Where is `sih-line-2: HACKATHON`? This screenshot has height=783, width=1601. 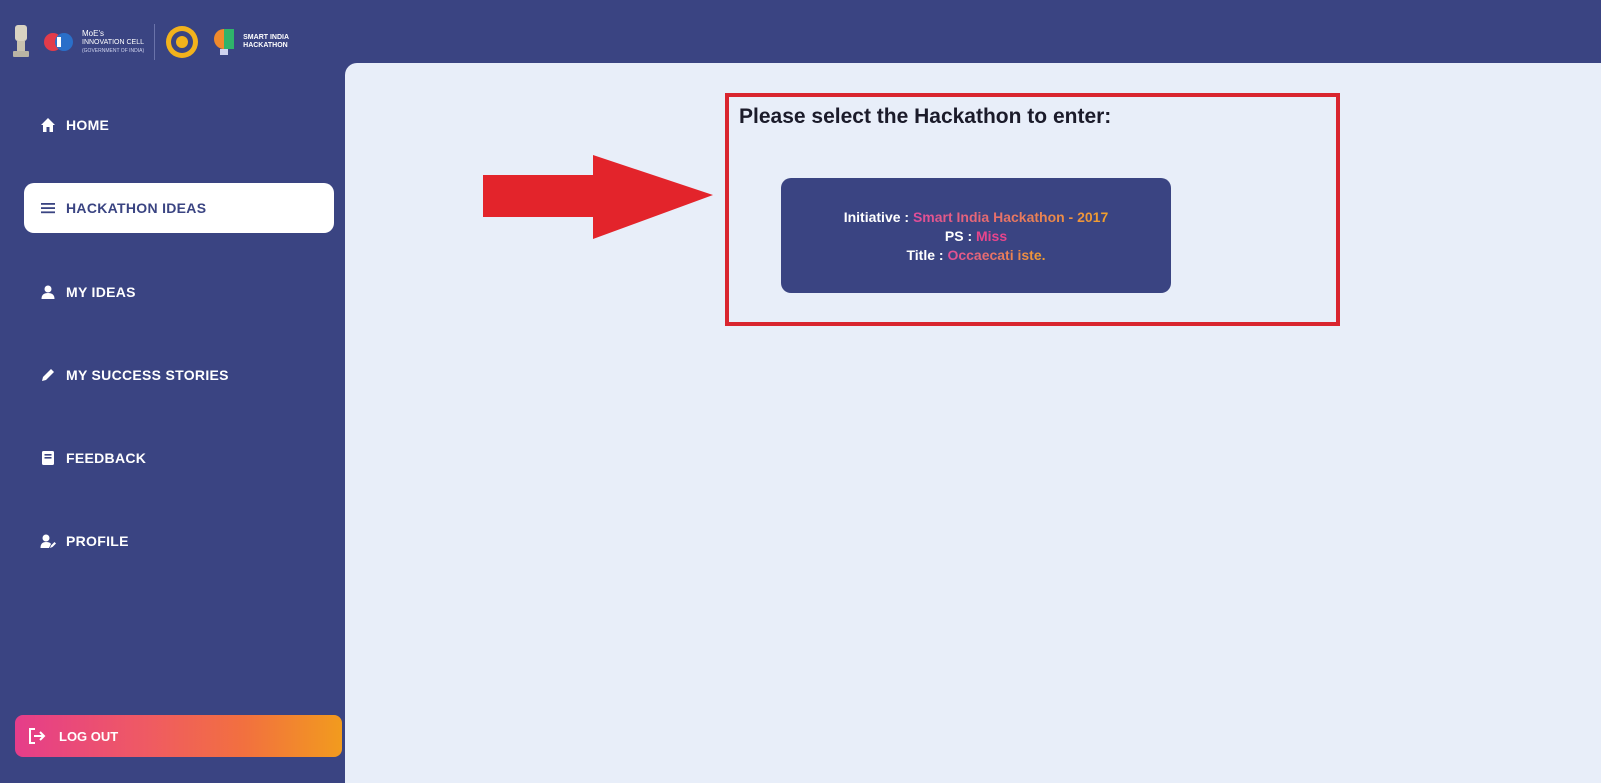 sih-line-2: HACKATHON is located at coordinates (265, 45).